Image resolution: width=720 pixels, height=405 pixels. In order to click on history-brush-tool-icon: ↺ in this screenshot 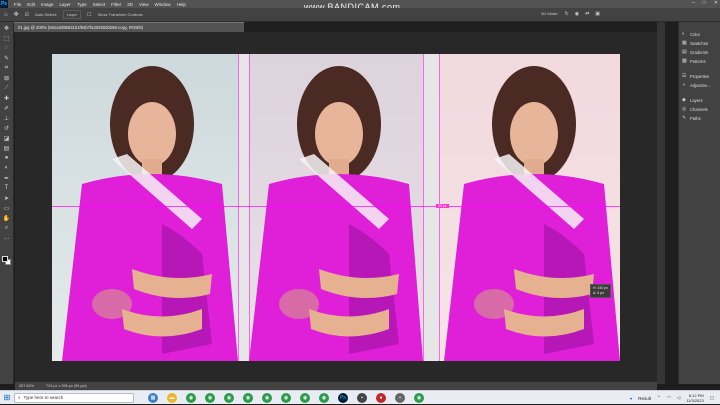, I will do `click(6, 128)`.